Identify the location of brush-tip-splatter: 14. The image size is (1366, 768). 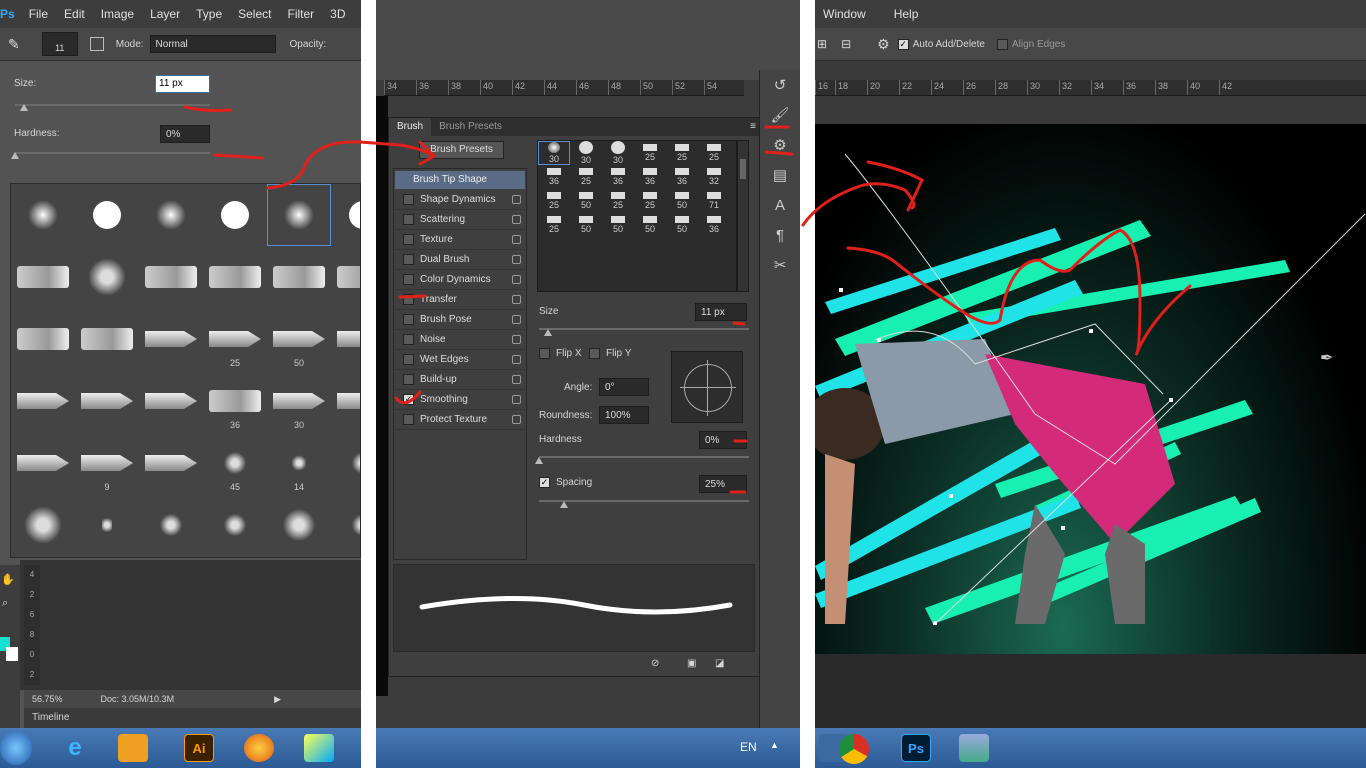
(299, 463).